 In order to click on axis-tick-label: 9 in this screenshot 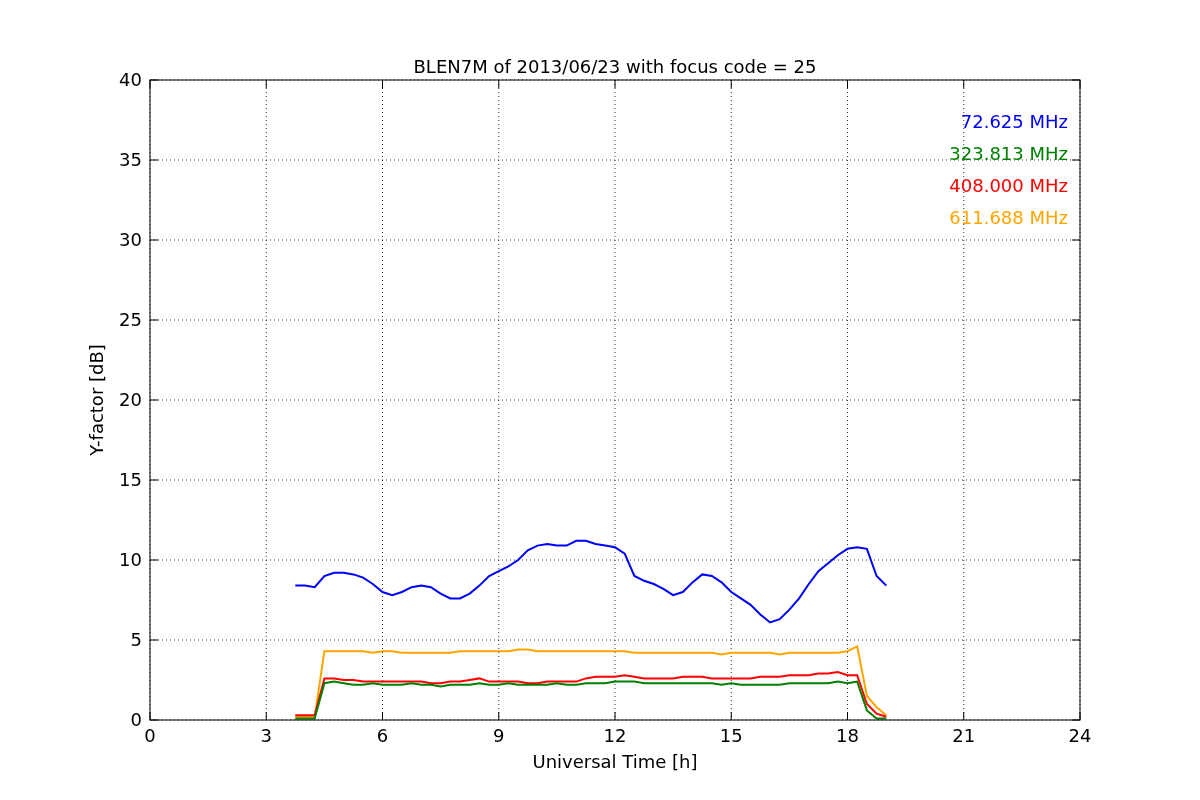, I will do `click(499, 735)`.